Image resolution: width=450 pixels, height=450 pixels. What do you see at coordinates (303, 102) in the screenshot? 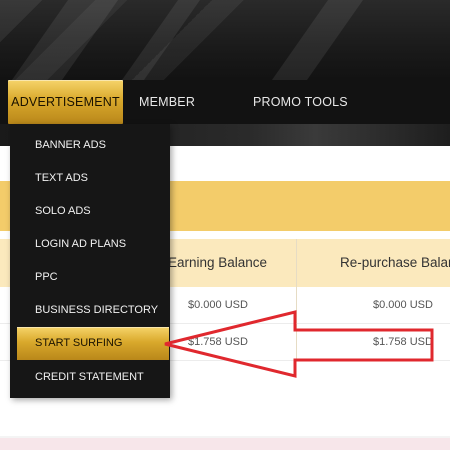
I see `nav-promo-tools: PROMO TOOLS` at bounding box center [303, 102].